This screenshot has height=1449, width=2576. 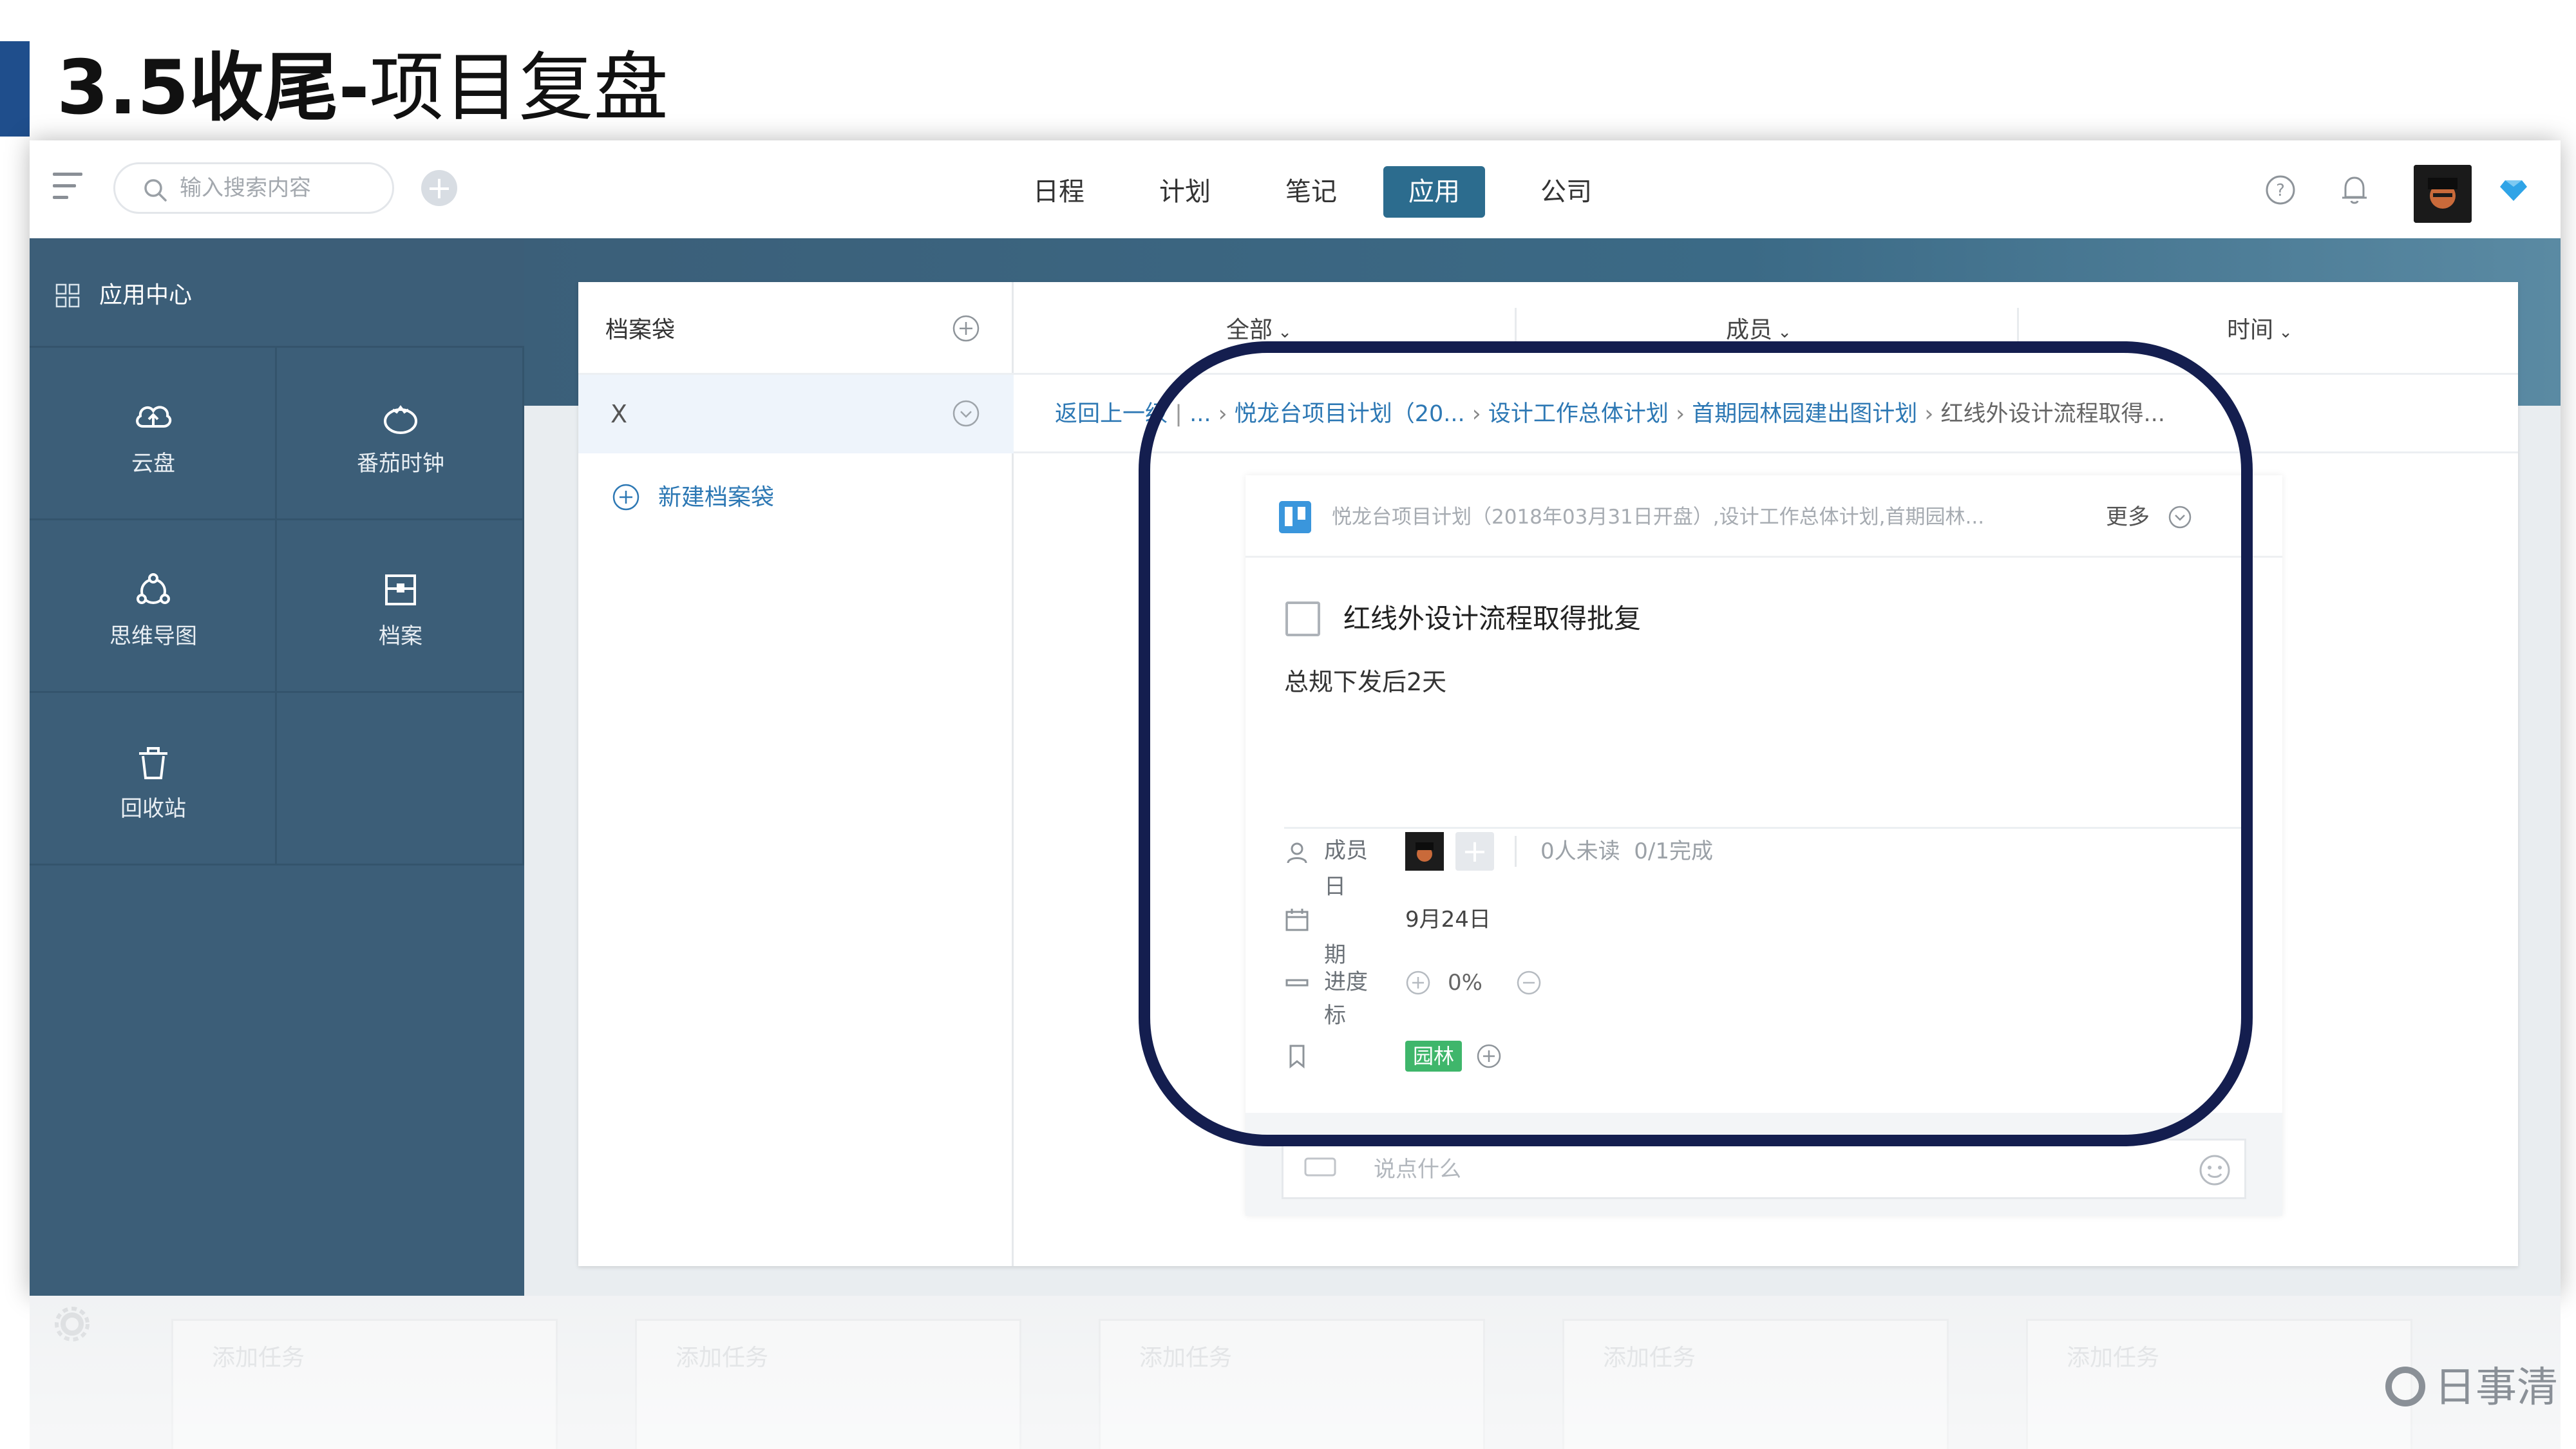 I want to click on tomato-clock-icon, so click(x=400, y=419).